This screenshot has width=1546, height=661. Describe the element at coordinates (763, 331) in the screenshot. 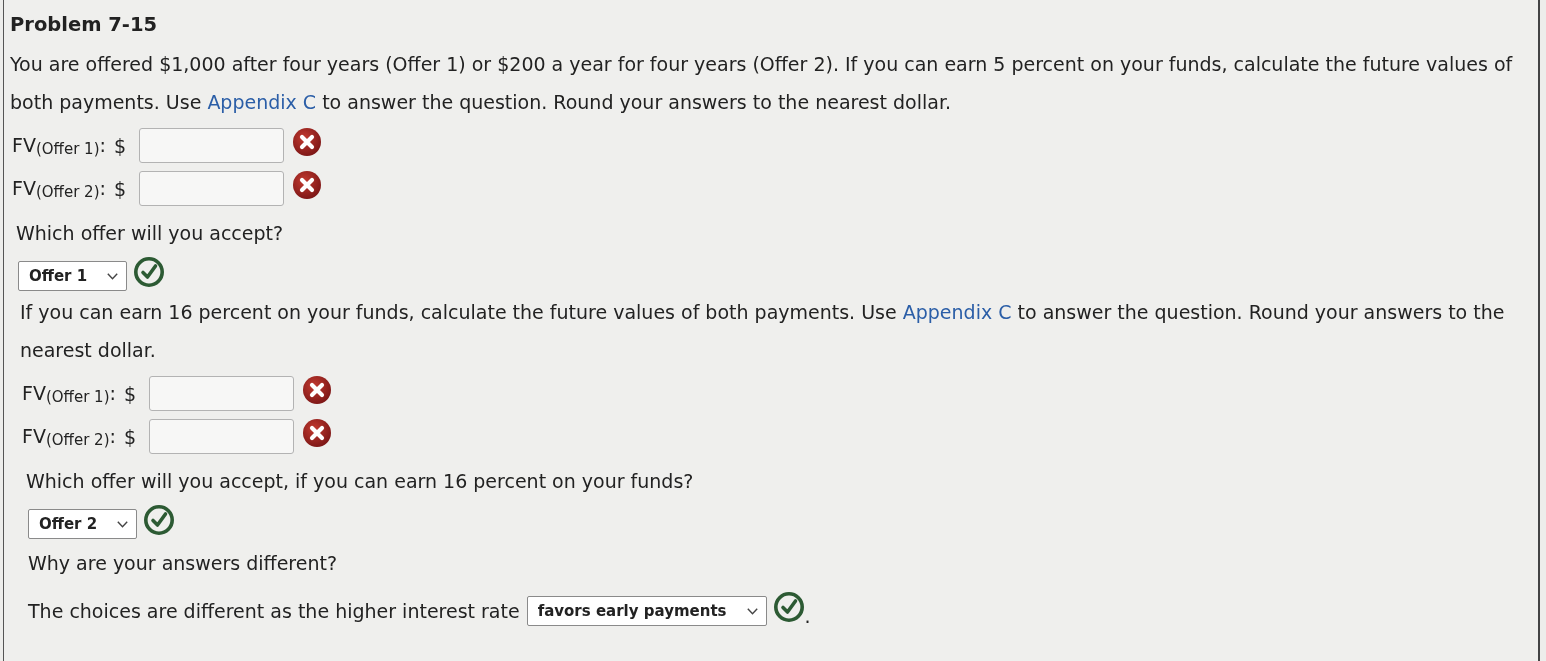

I see `question-text: If you can earn 16 percent on your funds, calculate the future values of both payments. Use Appendix C to answer the question. Round your answers to the nearest dollar.` at that location.